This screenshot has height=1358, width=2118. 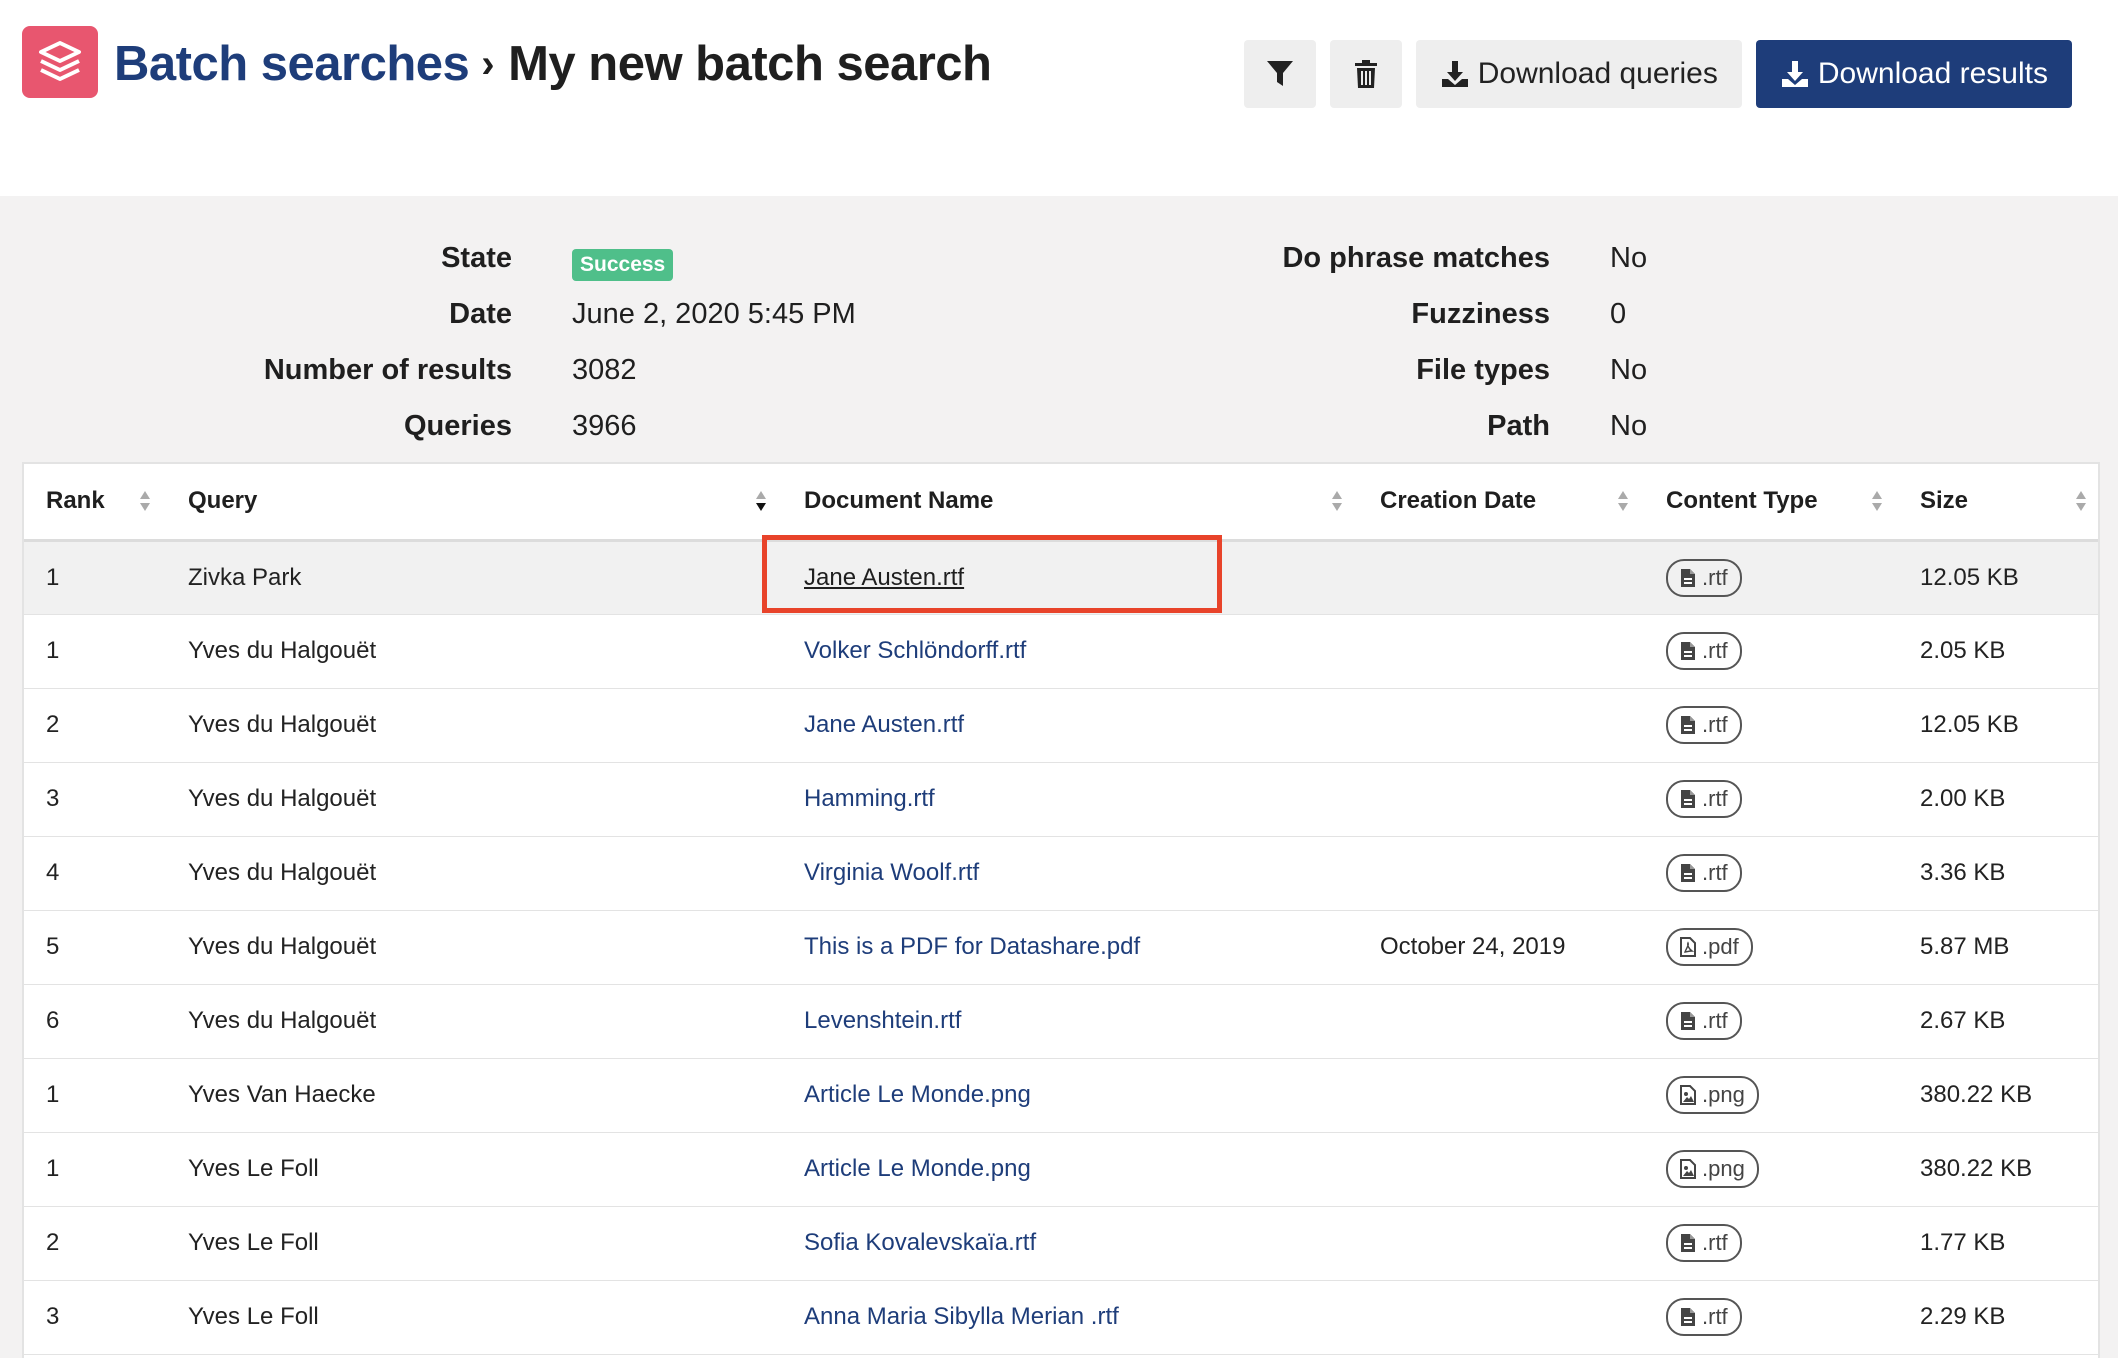 I want to click on date-value: June 2, 2020 5:45 PM, so click(x=714, y=314).